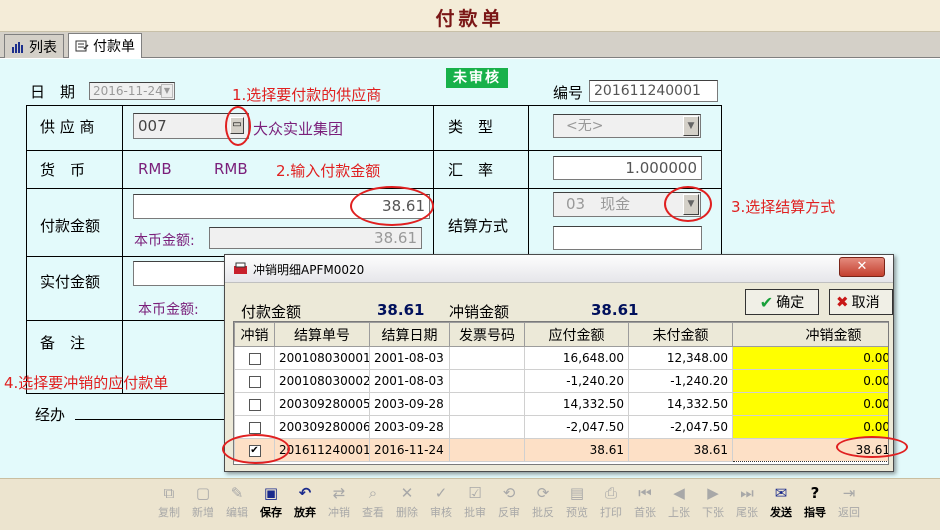  What do you see at coordinates (862, 267) in the screenshot?
I see `dialog-close-button: ✕` at bounding box center [862, 267].